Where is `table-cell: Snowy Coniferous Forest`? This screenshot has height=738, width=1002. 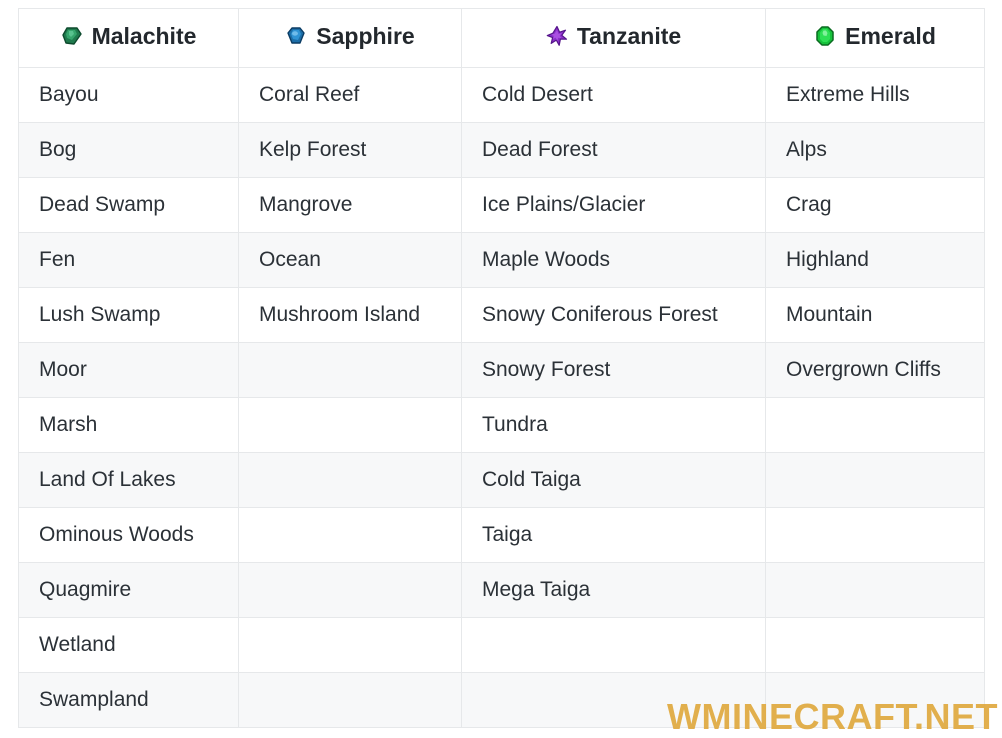 table-cell: Snowy Coniferous Forest is located at coordinates (613, 315).